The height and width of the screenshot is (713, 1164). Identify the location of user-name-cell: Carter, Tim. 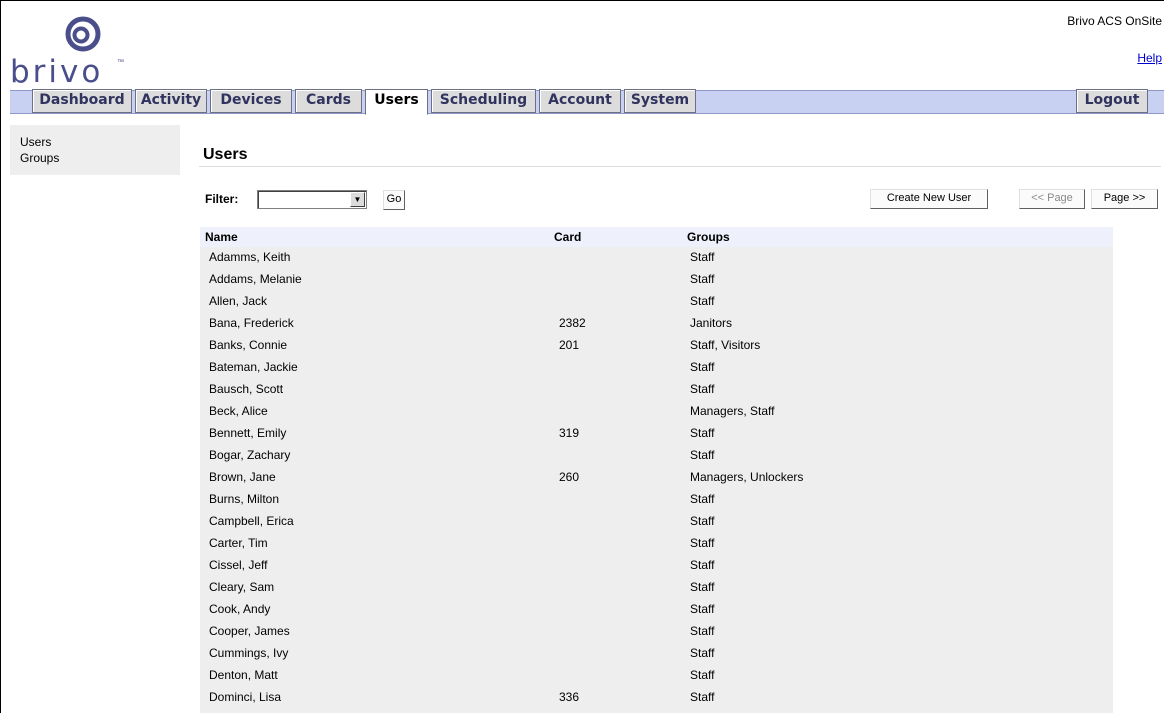
(238, 543).